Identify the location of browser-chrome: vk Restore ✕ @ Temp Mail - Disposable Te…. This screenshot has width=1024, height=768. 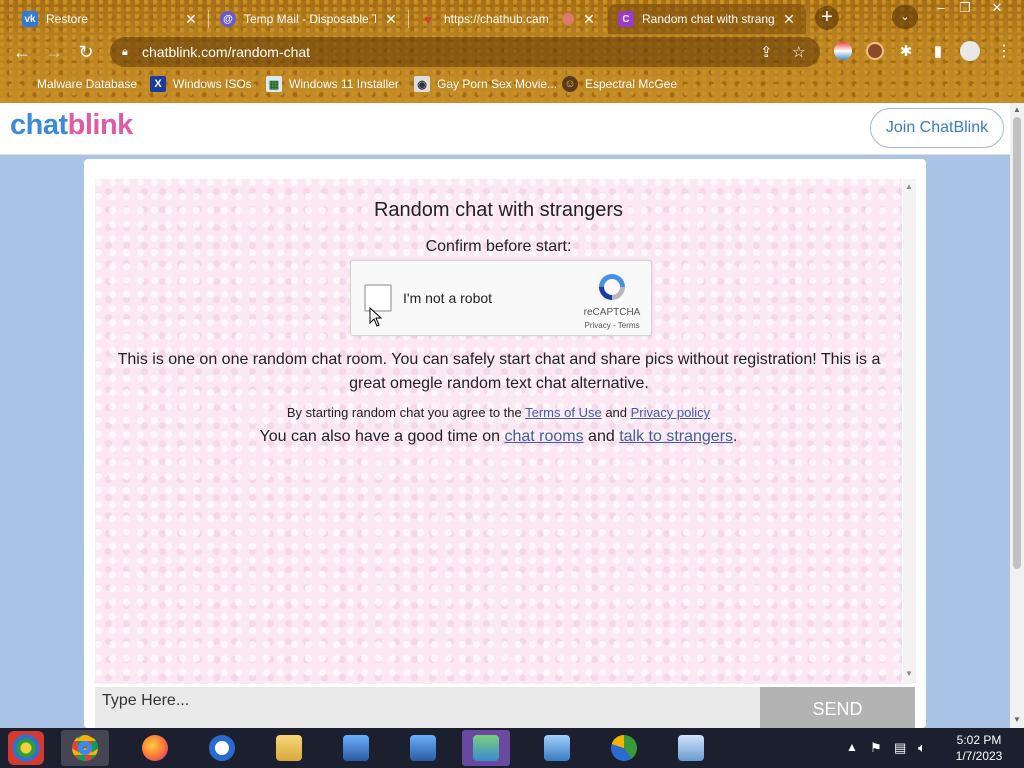
(512, 51).